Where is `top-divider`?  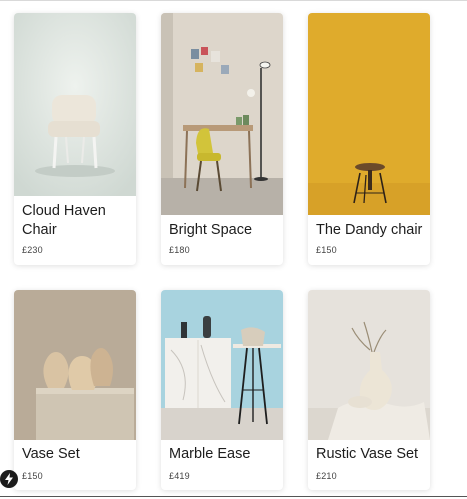 top-divider is located at coordinates (233, 0).